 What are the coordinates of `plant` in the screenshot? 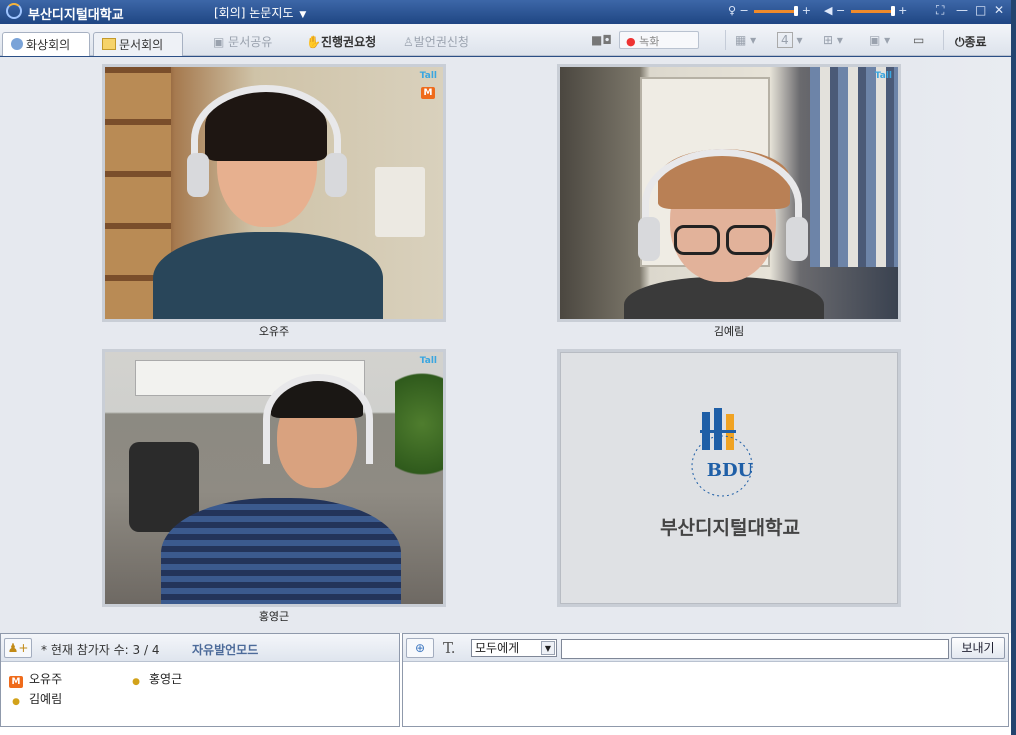 It's located at (419, 437).